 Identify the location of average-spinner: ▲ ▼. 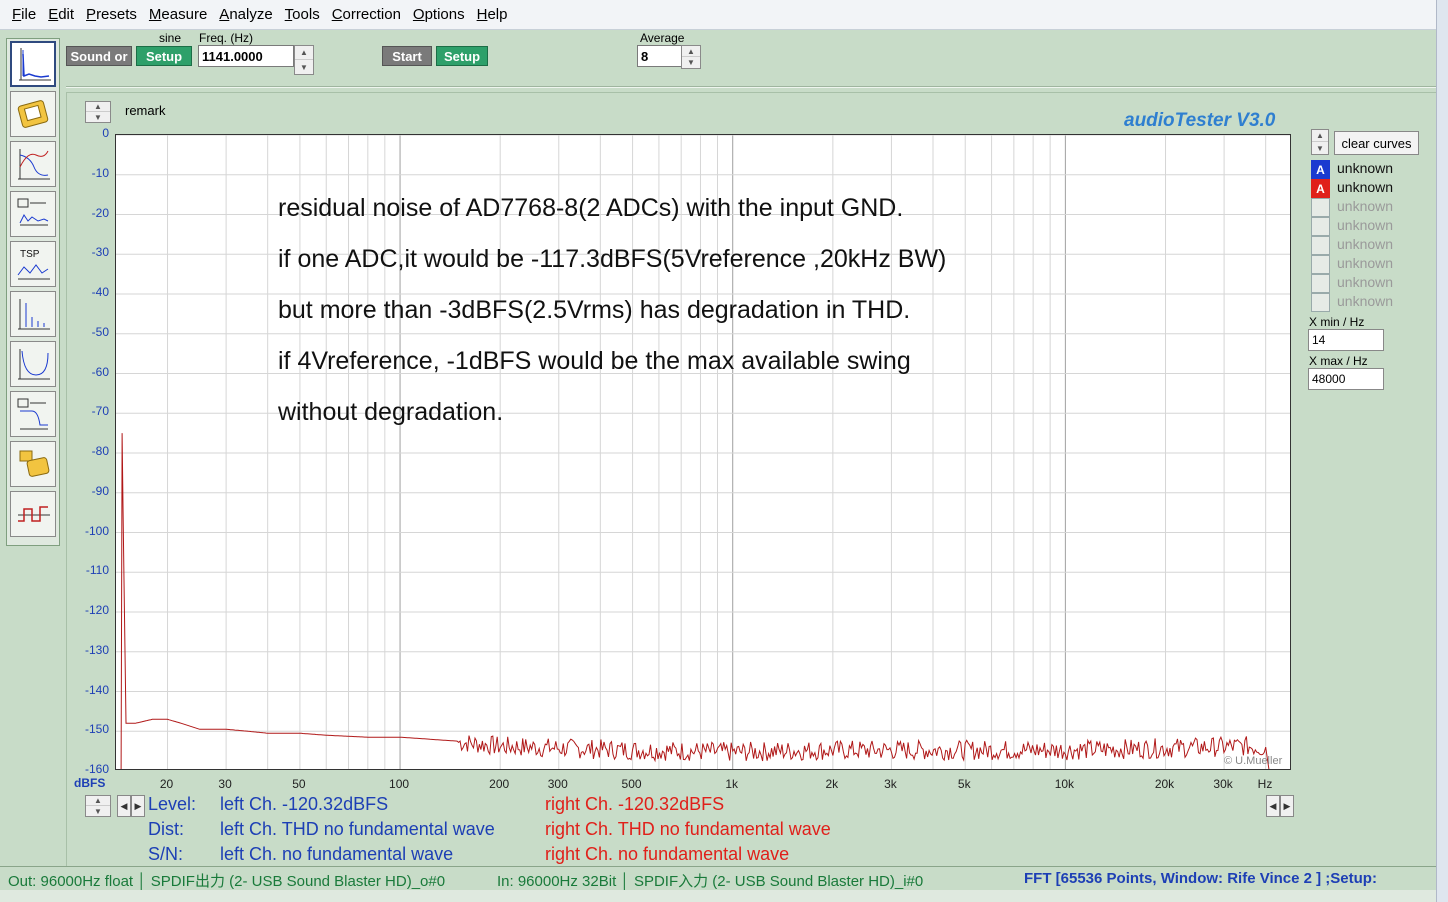
(691, 57).